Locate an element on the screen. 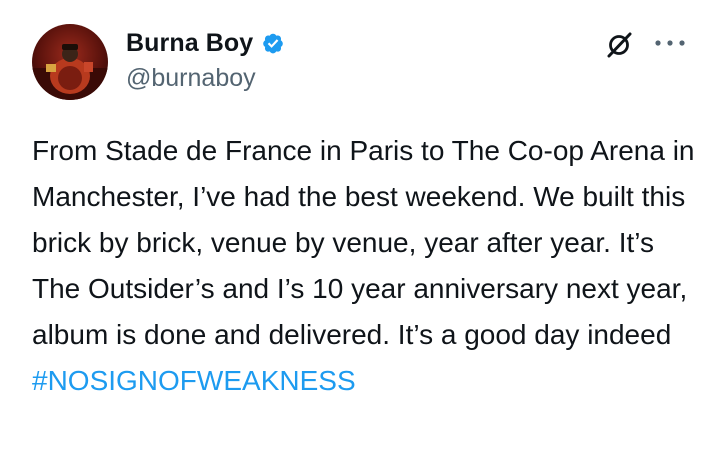 The image size is (720, 458). more-options-button is located at coordinates (670, 43).